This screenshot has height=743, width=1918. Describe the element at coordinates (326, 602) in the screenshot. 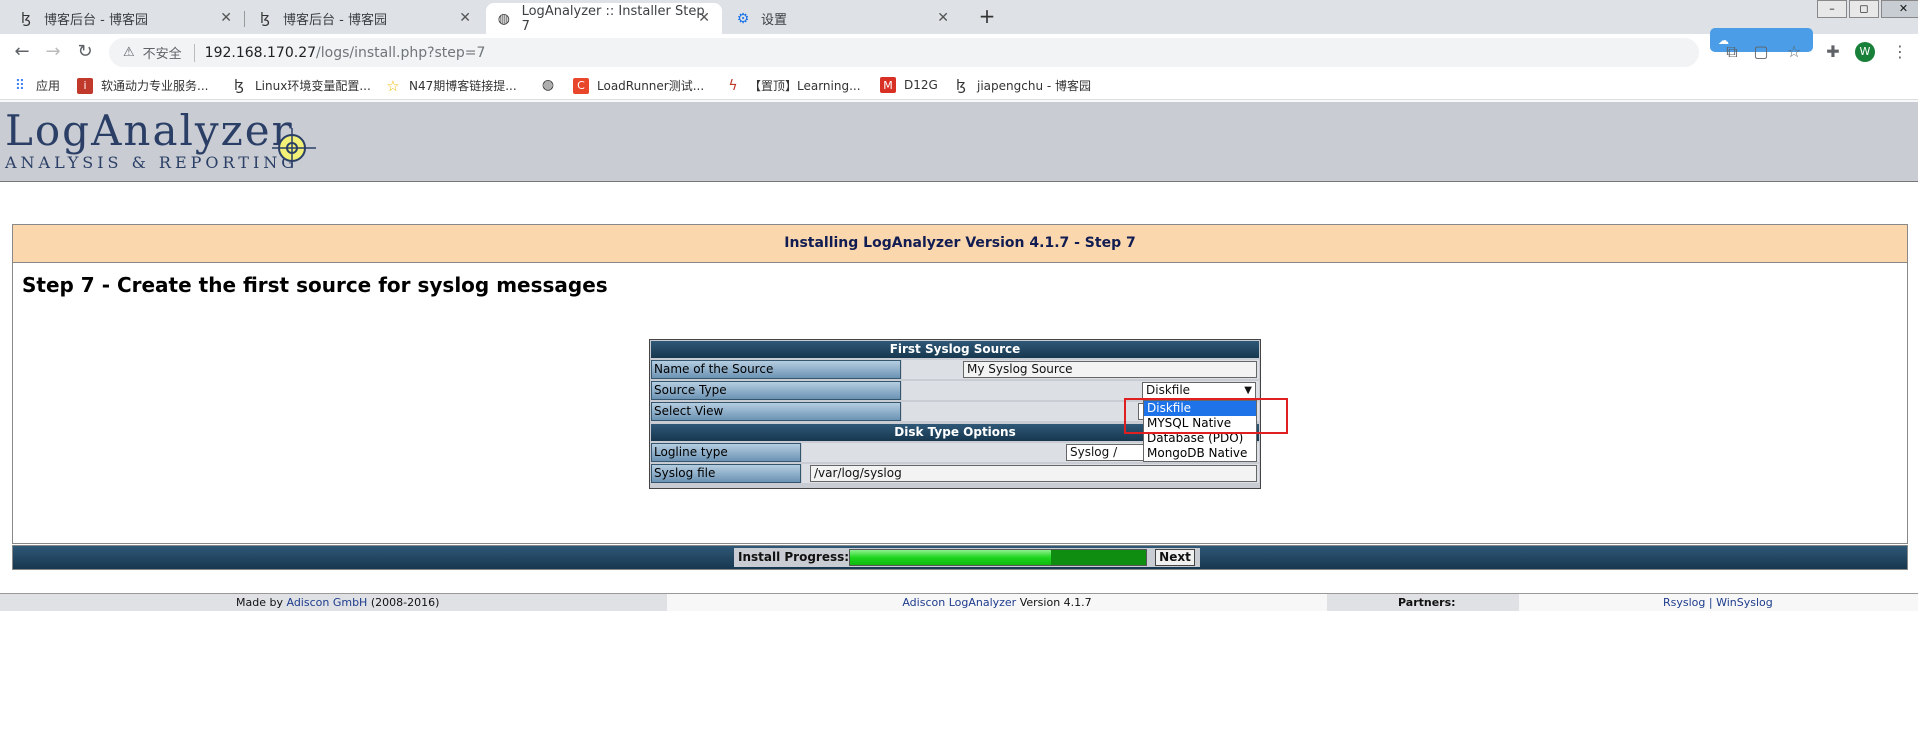

I see `adiscon-link: Adiscon GmbH` at that location.